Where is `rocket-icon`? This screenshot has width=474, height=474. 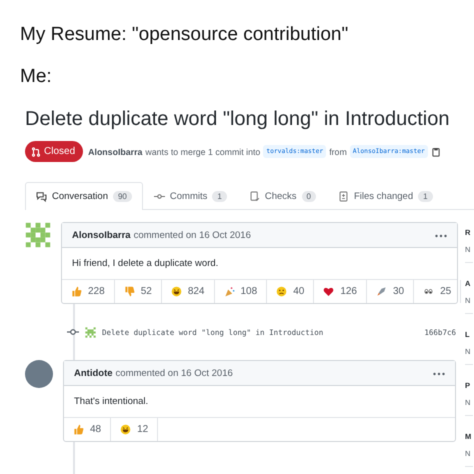 rocket-icon is located at coordinates (381, 291).